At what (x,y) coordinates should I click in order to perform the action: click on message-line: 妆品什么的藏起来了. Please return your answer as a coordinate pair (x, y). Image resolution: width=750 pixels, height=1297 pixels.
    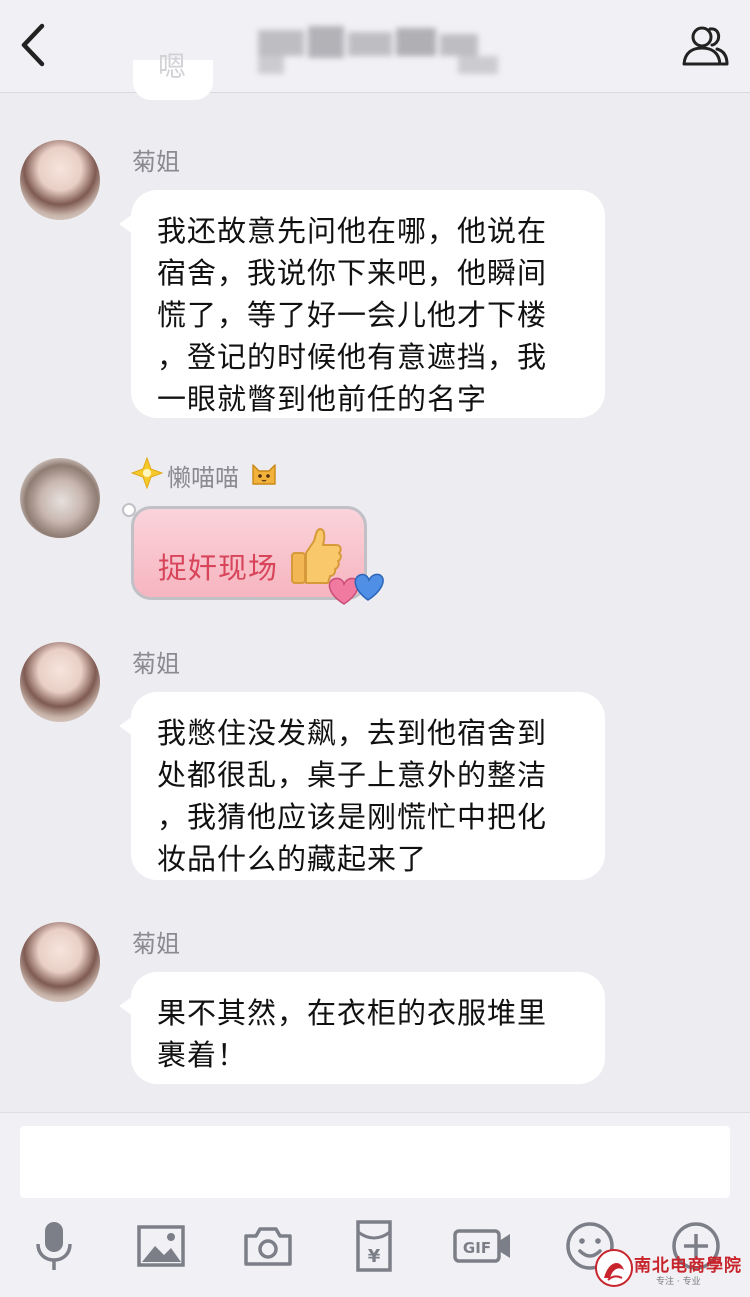
    Looking at the image, I should click on (292, 859).